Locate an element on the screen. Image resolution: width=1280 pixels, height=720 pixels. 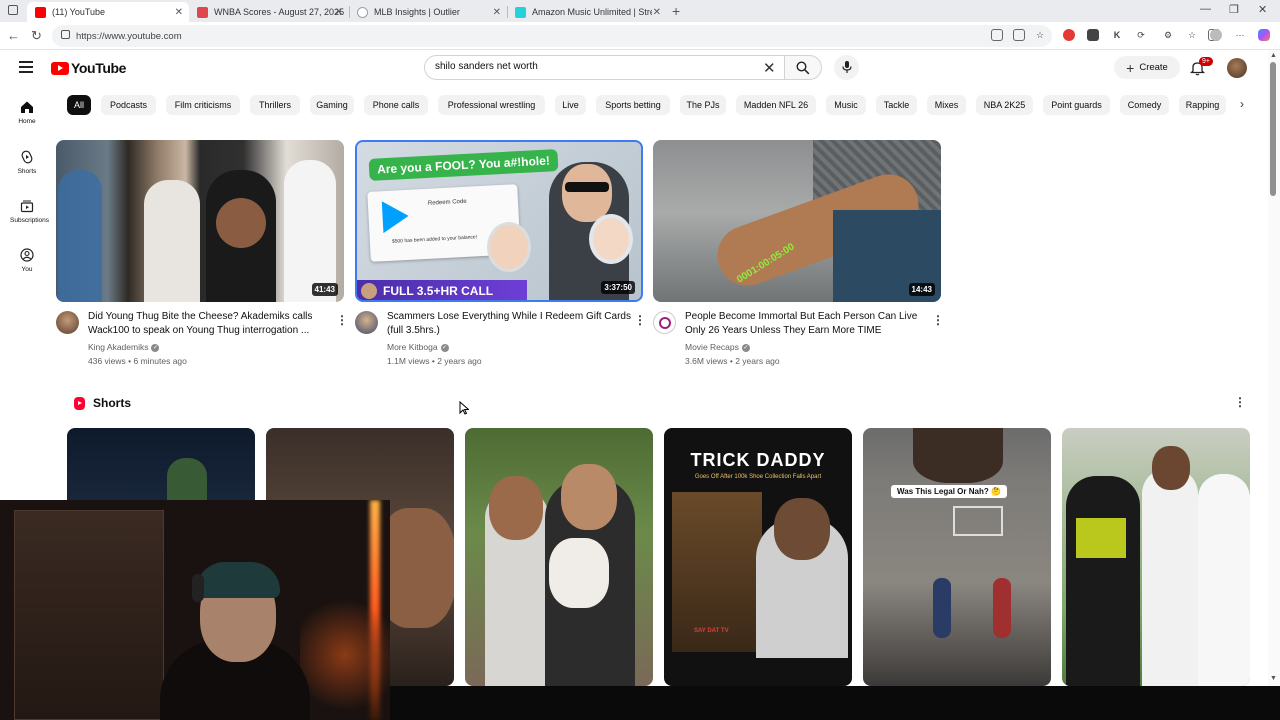
clear-search-icon: ✕ is located at coordinates (769, 68).